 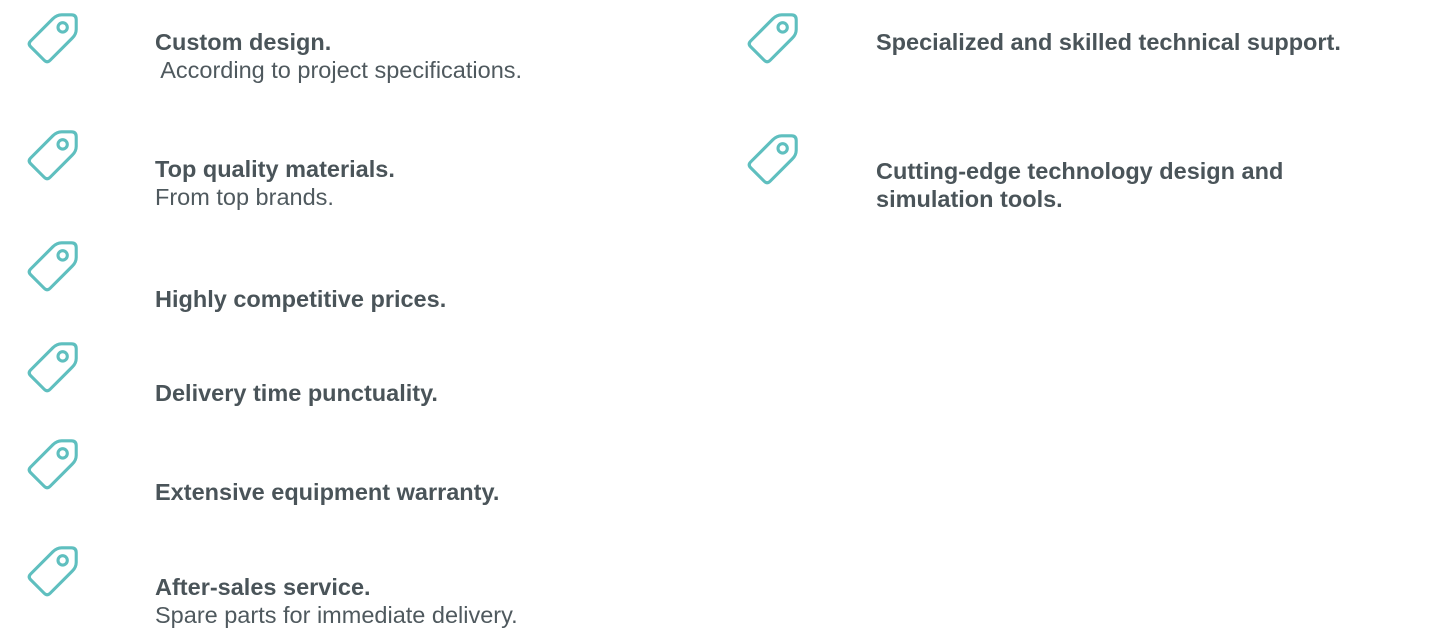 I want to click on feature-subtitle: Spare parts for immediate delivery., so click(x=336, y=615).